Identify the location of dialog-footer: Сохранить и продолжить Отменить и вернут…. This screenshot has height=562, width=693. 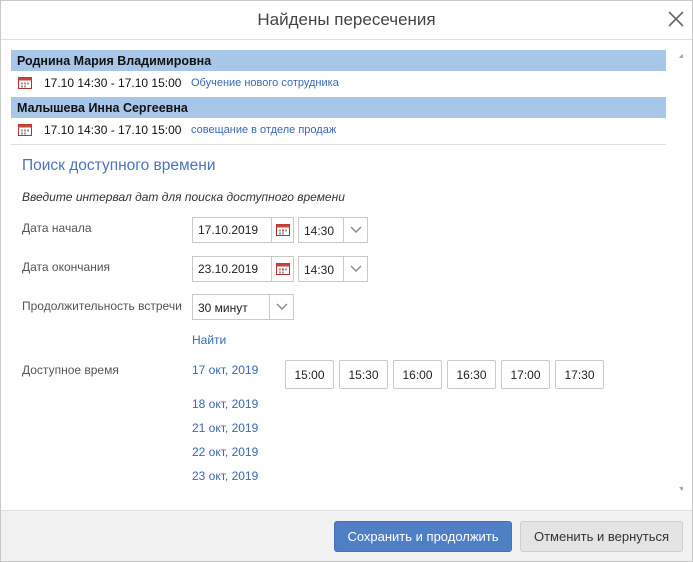
(346, 535).